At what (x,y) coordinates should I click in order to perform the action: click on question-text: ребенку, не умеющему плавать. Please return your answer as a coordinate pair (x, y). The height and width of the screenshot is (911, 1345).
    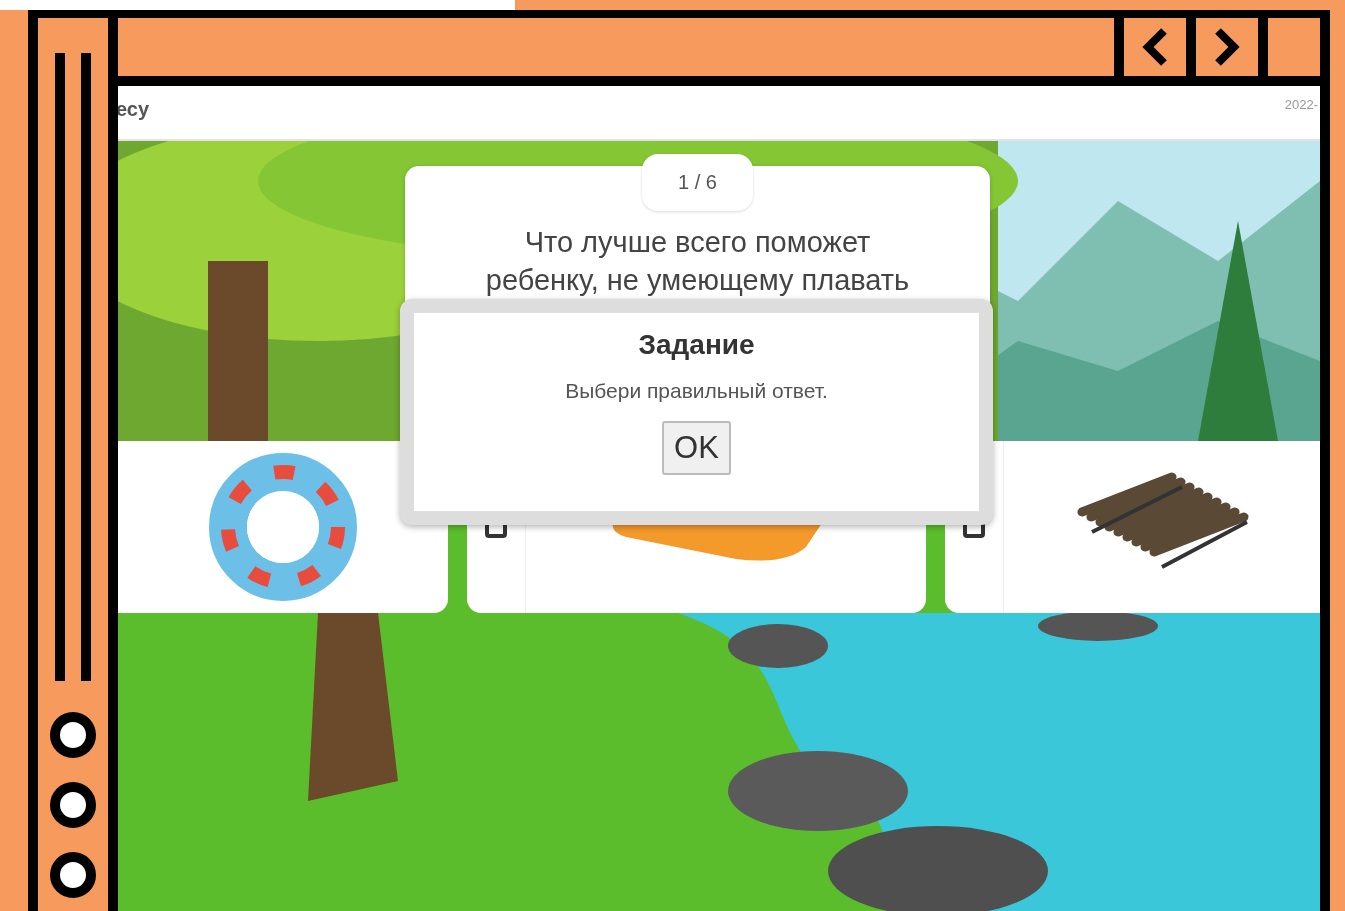
    Looking at the image, I should click on (697, 280).